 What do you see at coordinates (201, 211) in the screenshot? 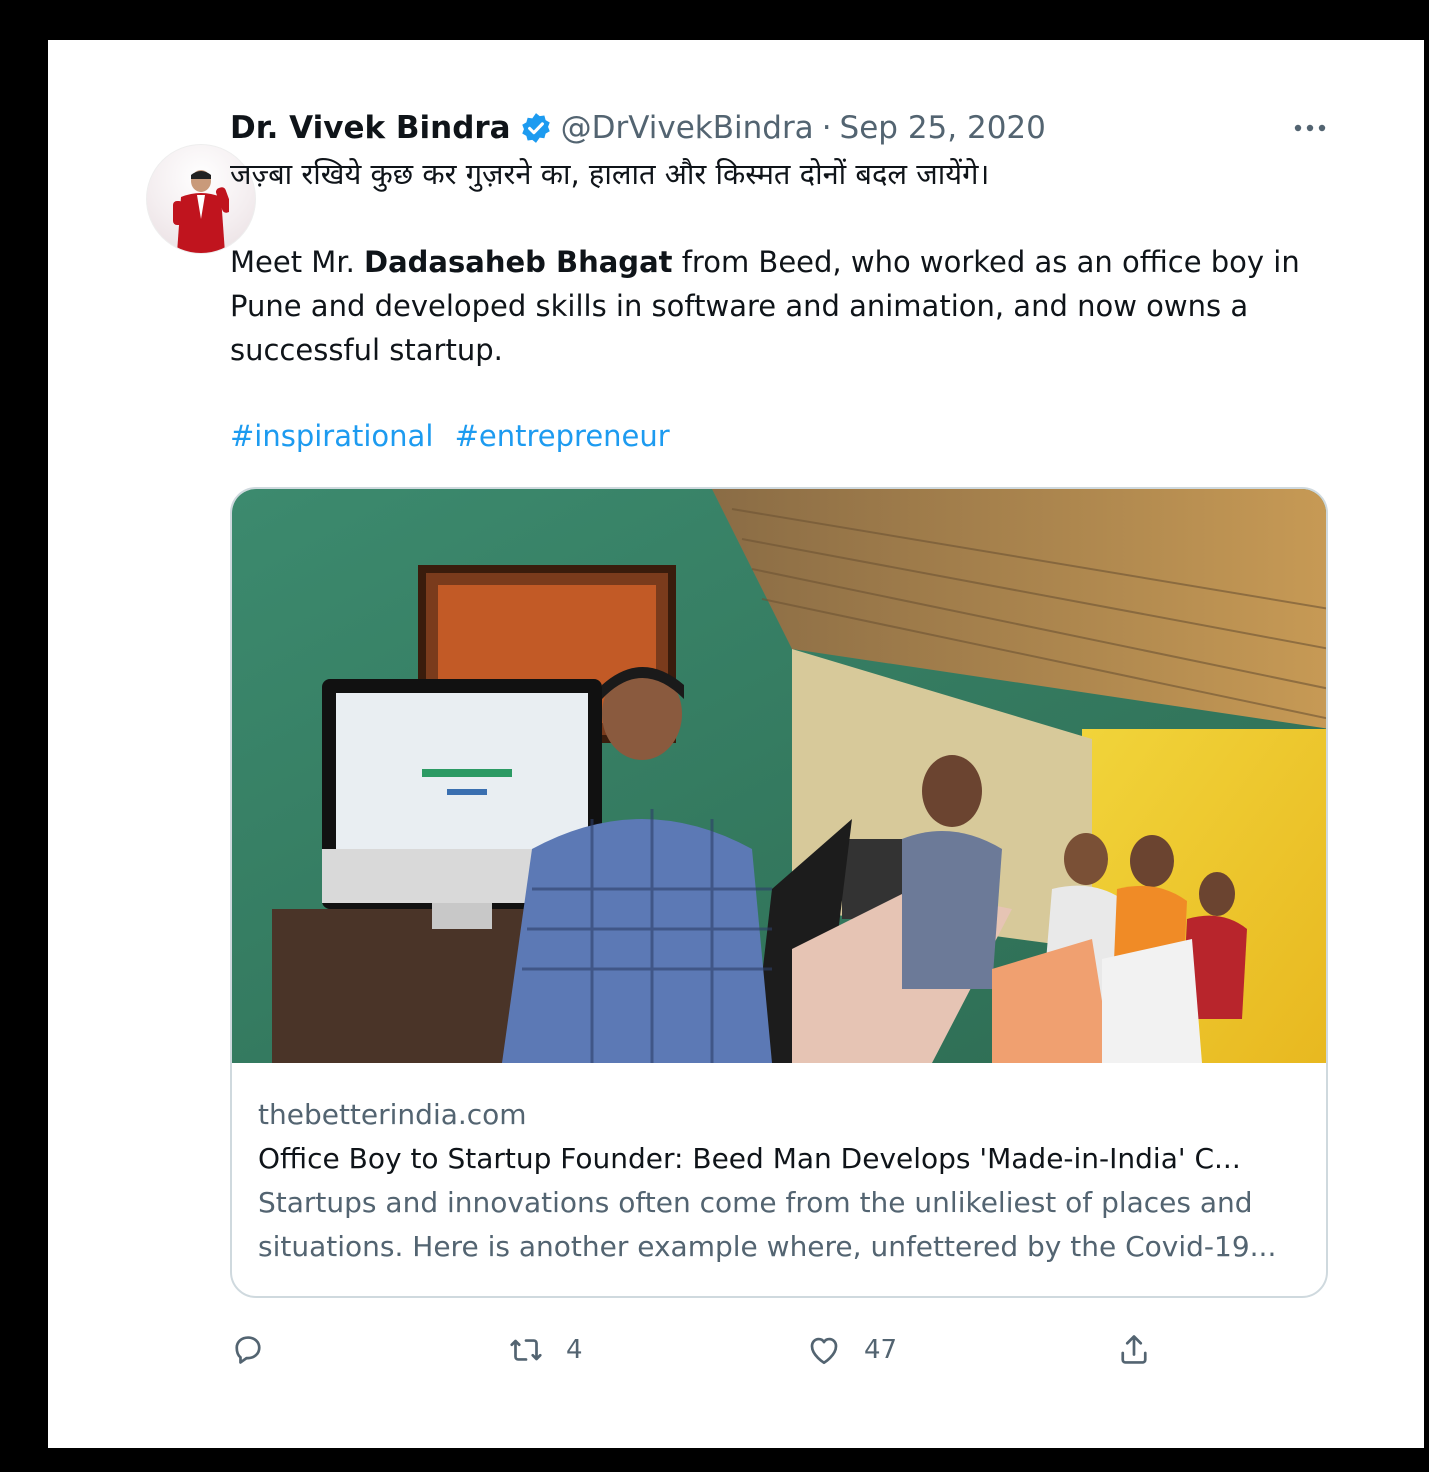
I see `avatar-person-image` at bounding box center [201, 211].